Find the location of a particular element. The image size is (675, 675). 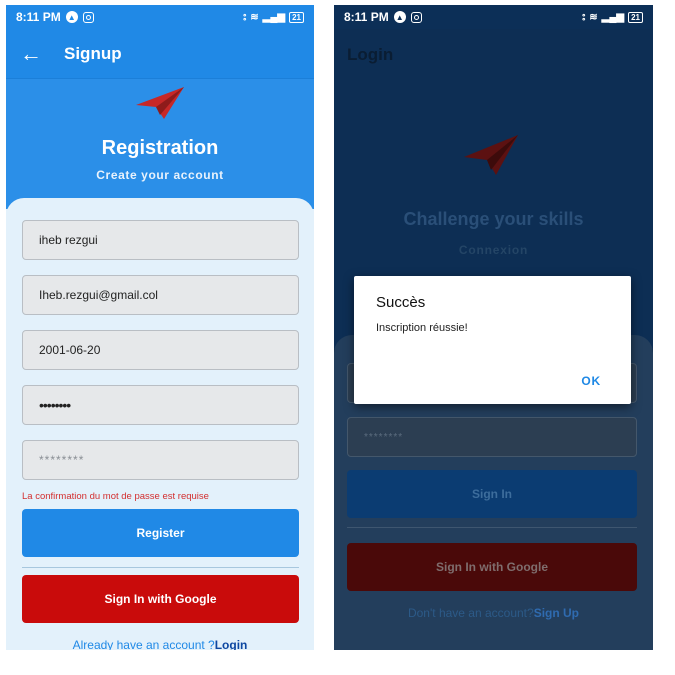

email-field: Iheb.rezgui@gmail.col is located at coordinates (160, 295).